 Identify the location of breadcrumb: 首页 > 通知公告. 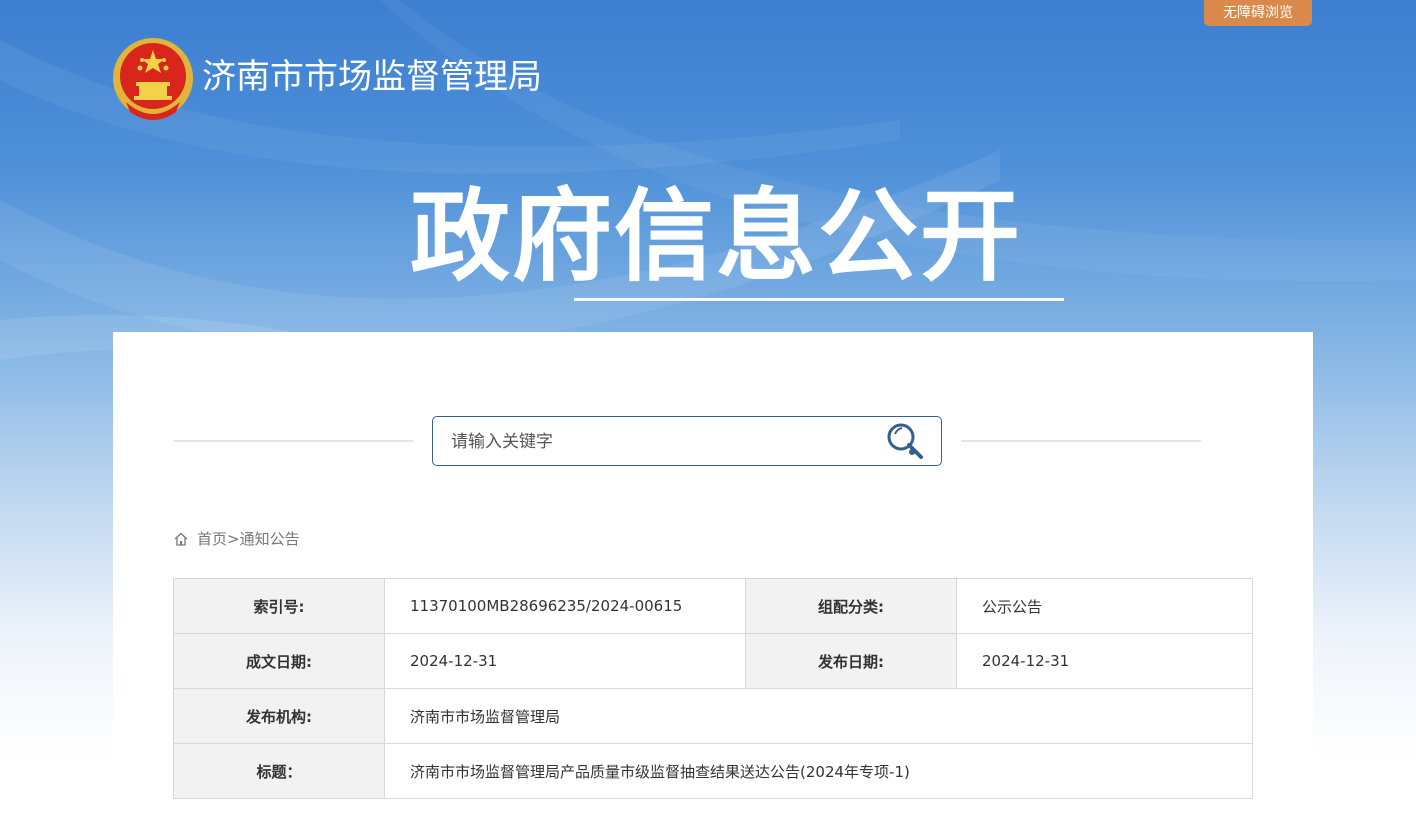
(236, 538).